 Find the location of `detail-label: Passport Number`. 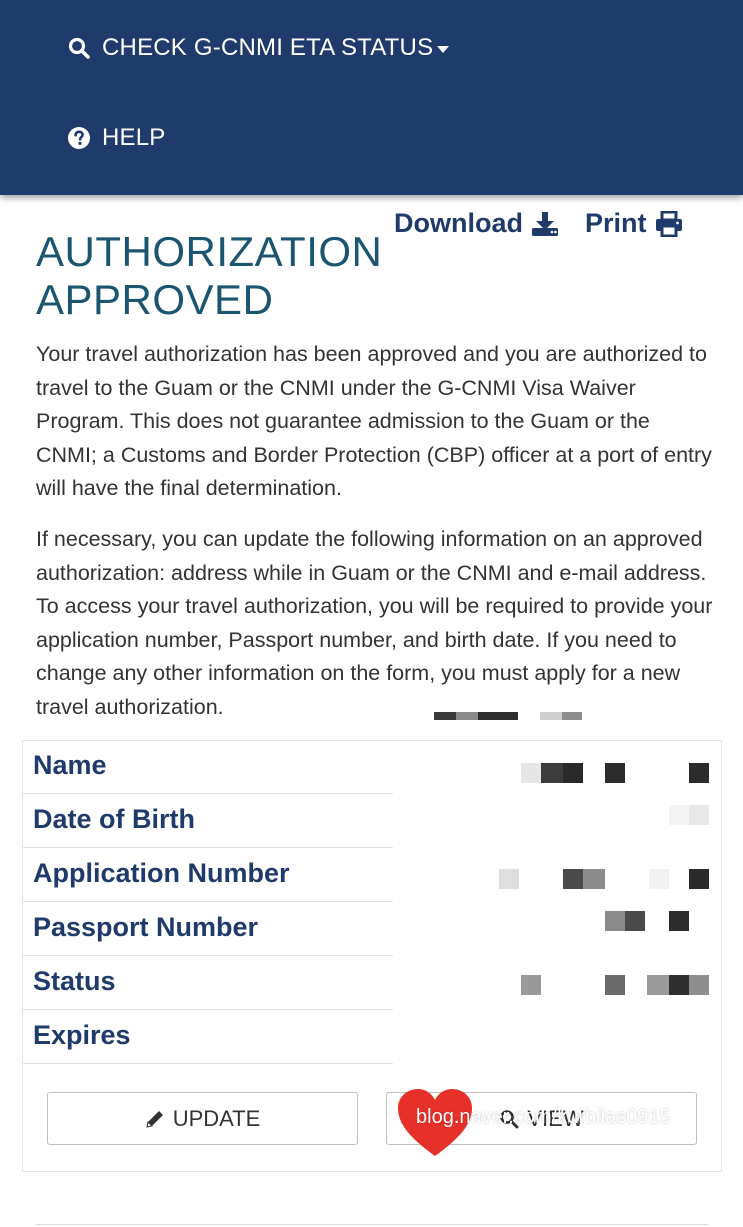

detail-label: Passport Number is located at coordinates (146, 927).